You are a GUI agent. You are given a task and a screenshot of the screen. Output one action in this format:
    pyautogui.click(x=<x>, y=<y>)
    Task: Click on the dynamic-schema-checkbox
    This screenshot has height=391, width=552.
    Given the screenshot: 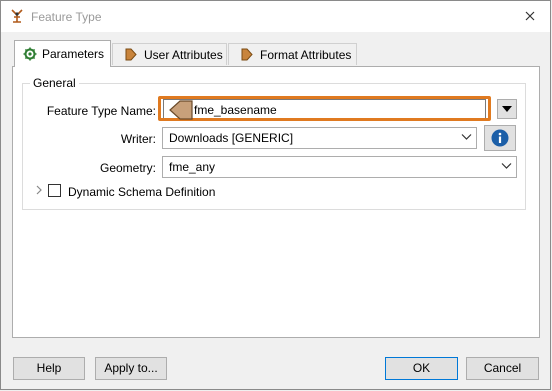 What is the action you would take?
    pyautogui.click(x=54, y=190)
    